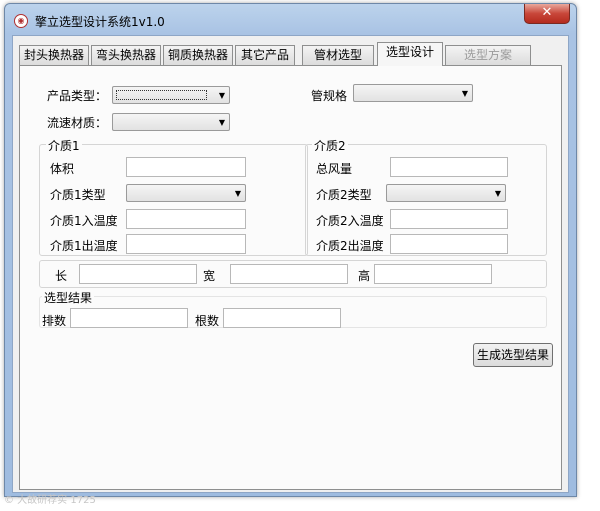 This screenshot has height=511, width=600. I want to click on dimensions-group: 长 宽 高, so click(293, 274).